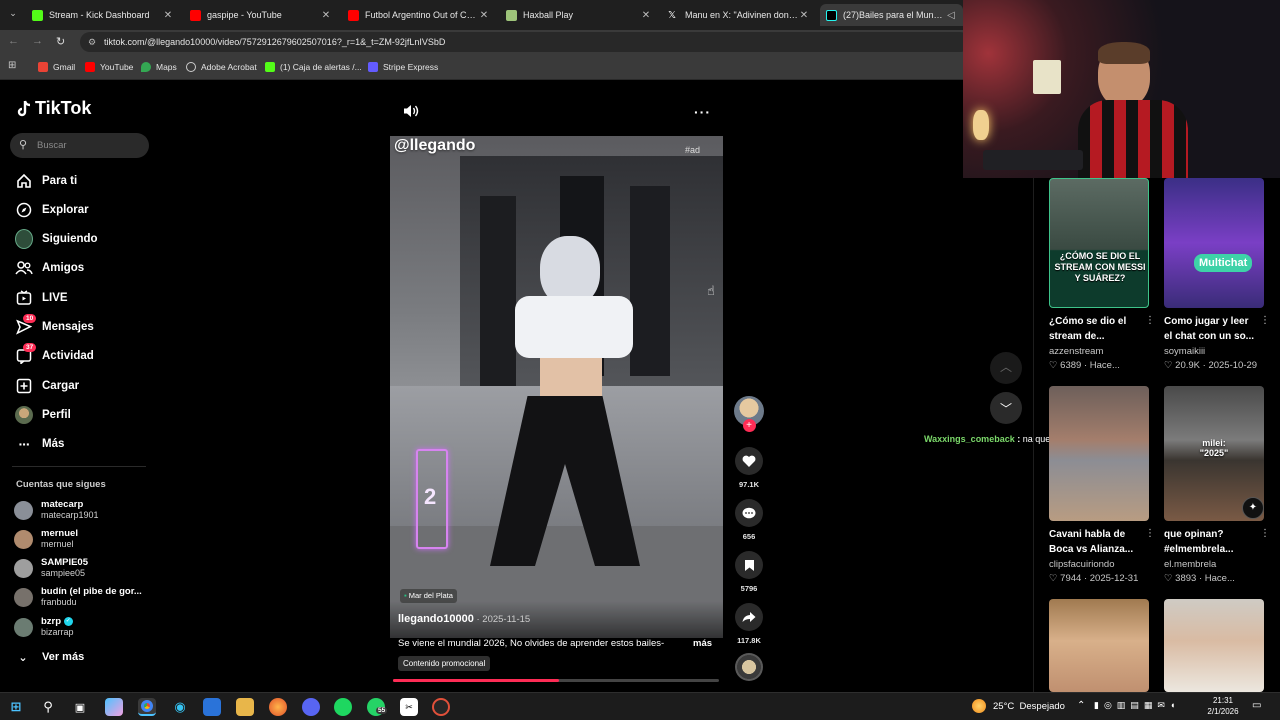 The height and width of the screenshot is (720, 1280). What do you see at coordinates (80, 510) in the screenshot?
I see `following-account: matecarp matecarp1901` at bounding box center [80, 510].